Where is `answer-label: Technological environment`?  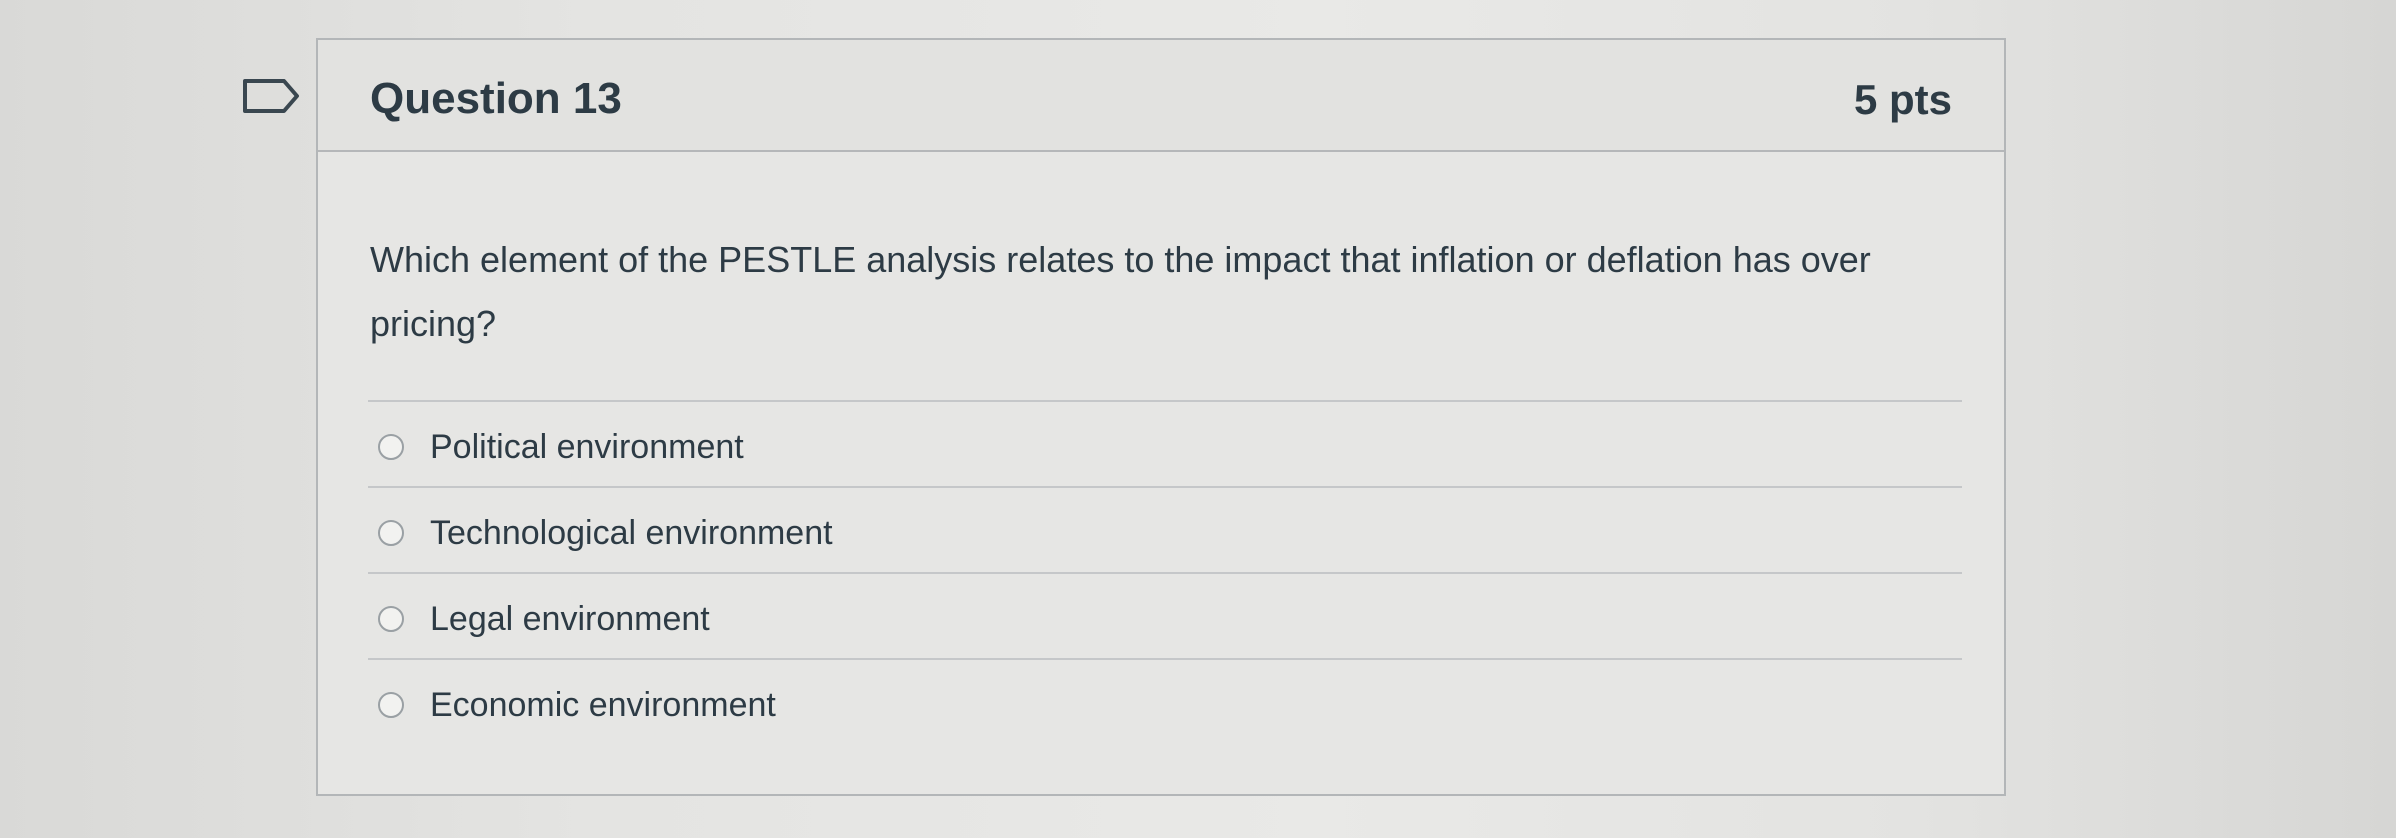
answer-label: Technological environment is located at coordinates (631, 533).